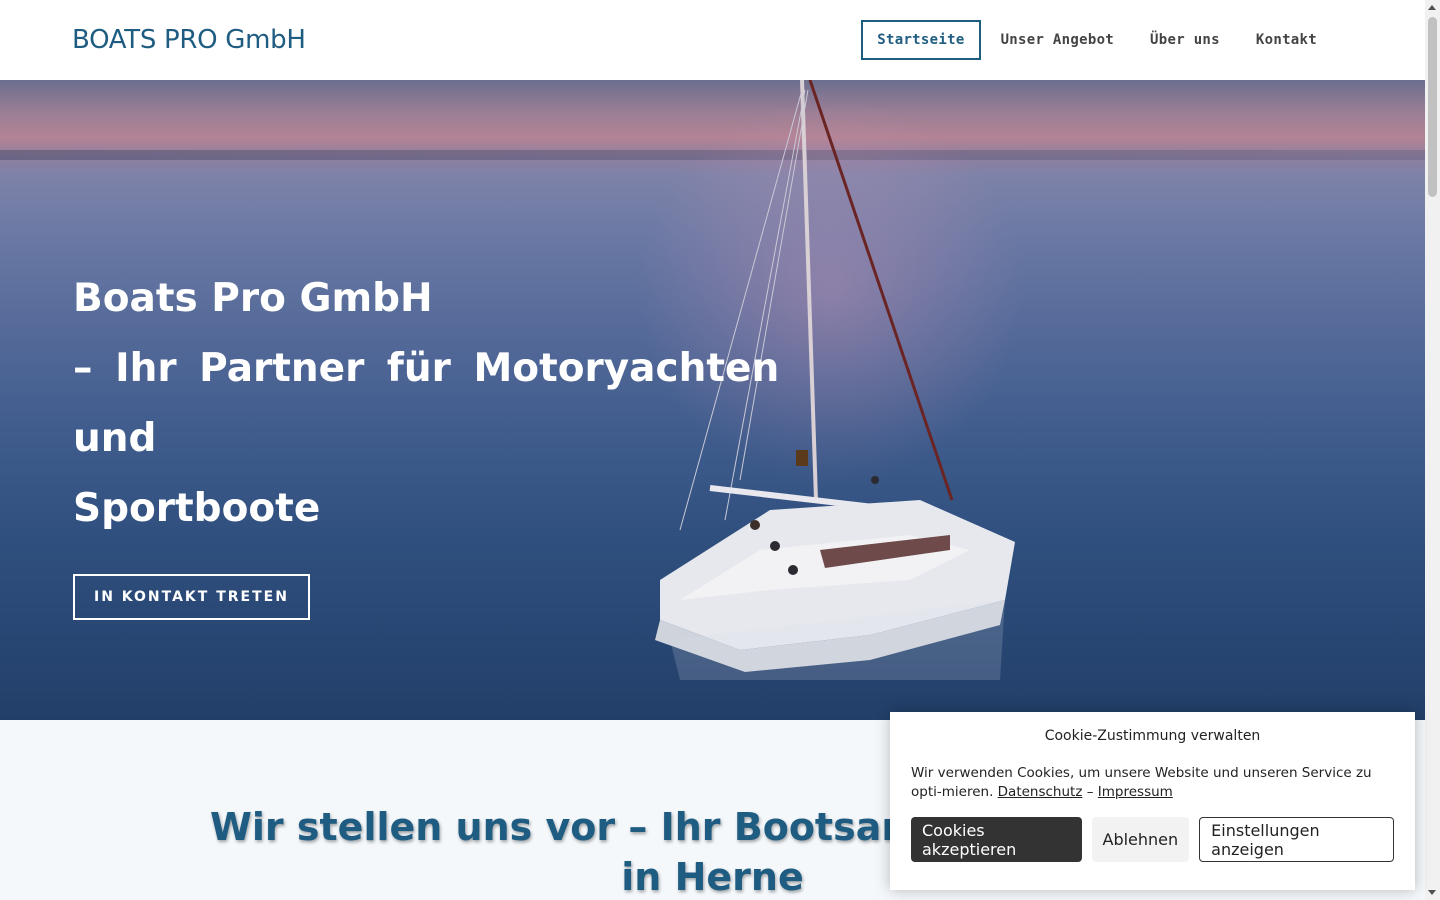 Image resolution: width=1440 pixels, height=900 pixels. What do you see at coordinates (1432, 450) in the screenshot?
I see `page-scrollbar` at bounding box center [1432, 450].